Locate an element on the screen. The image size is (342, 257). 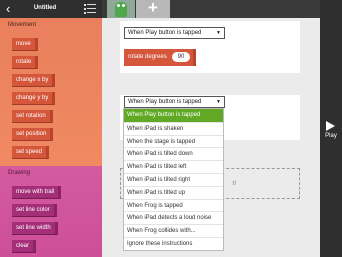
play-icon is located at coordinates (330, 126).